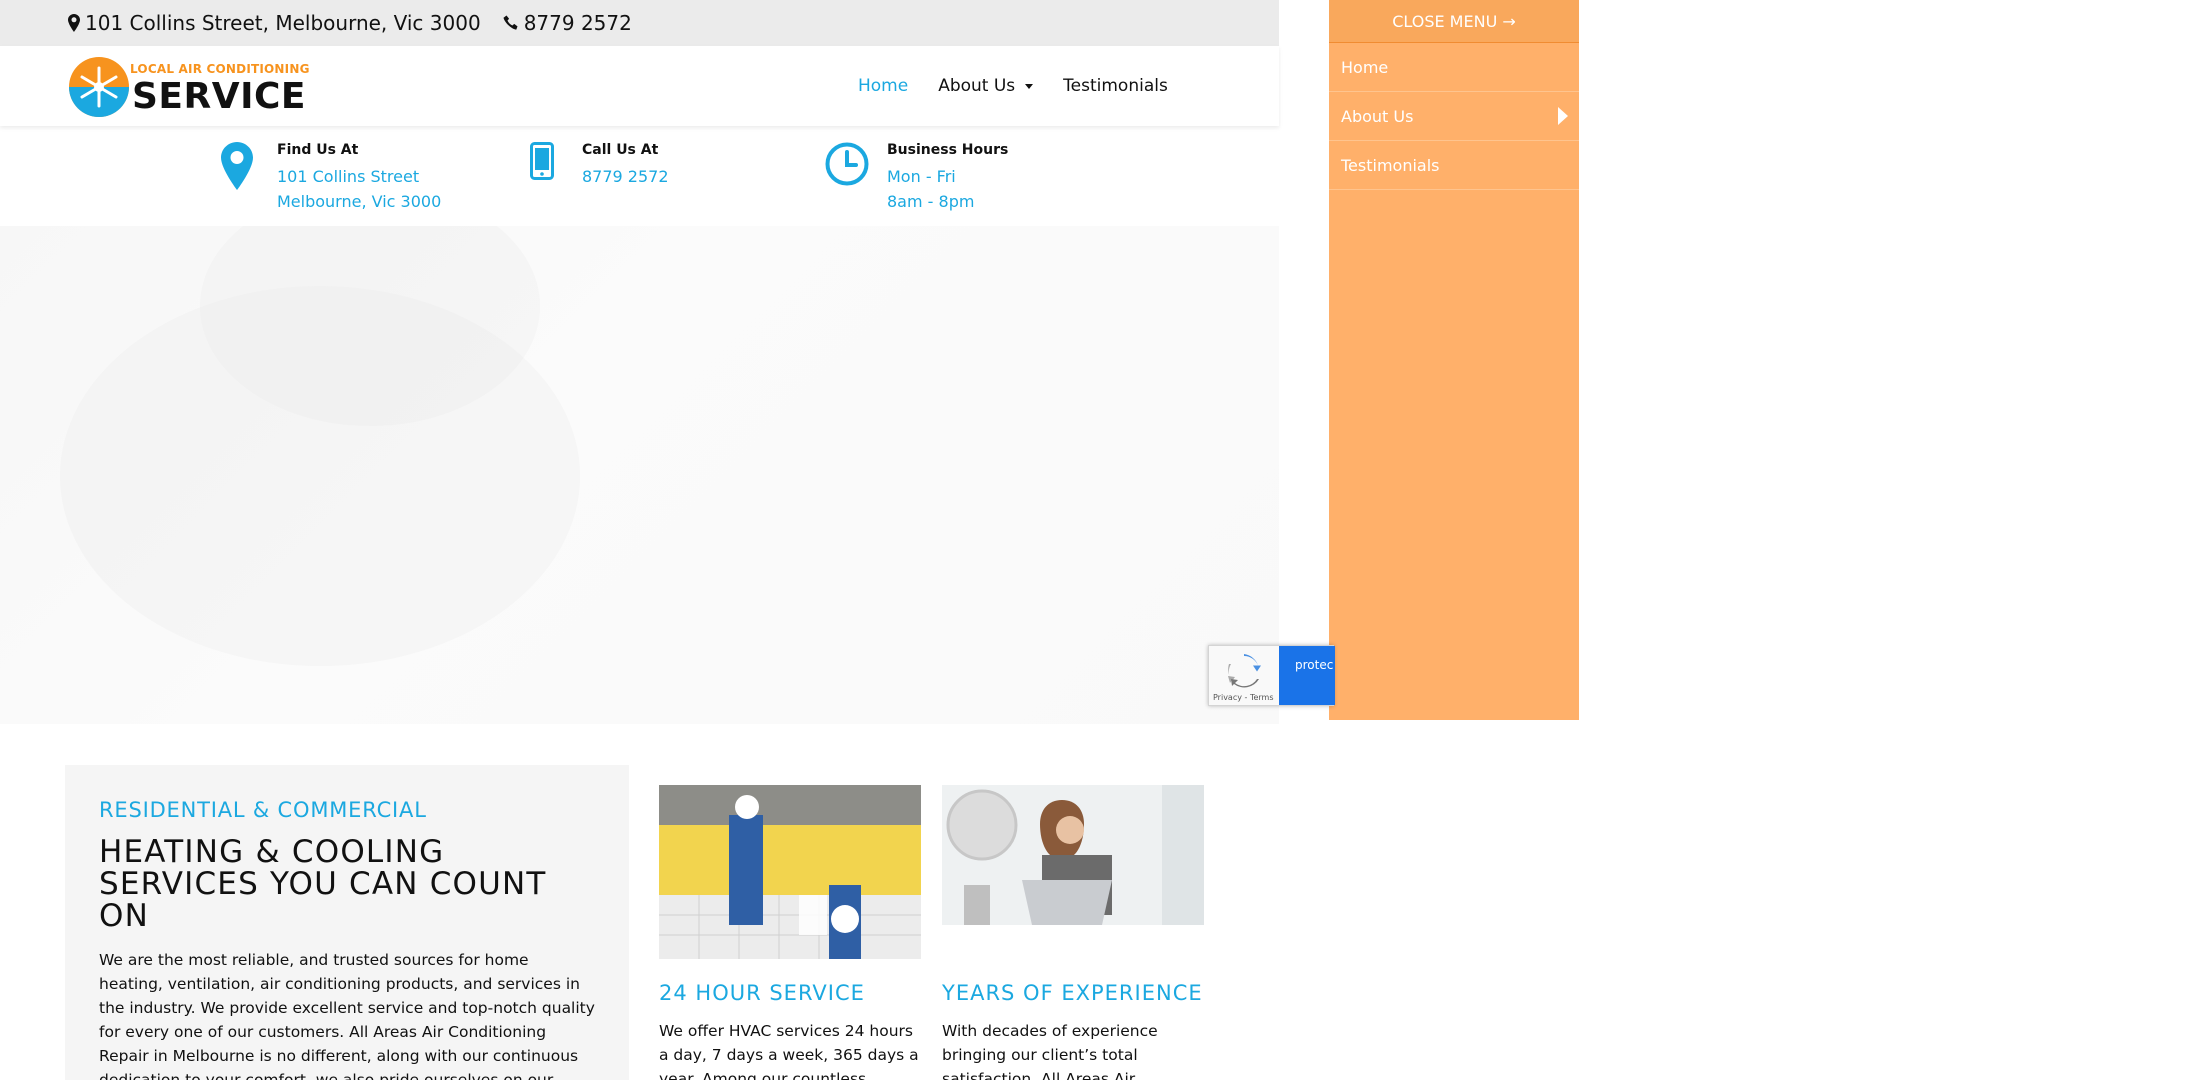 The width and height of the screenshot is (2210, 1080). What do you see at coordinates (237, 170) in the screenshot?
I see `map-pin-icon` at bounding box center [237, 170].